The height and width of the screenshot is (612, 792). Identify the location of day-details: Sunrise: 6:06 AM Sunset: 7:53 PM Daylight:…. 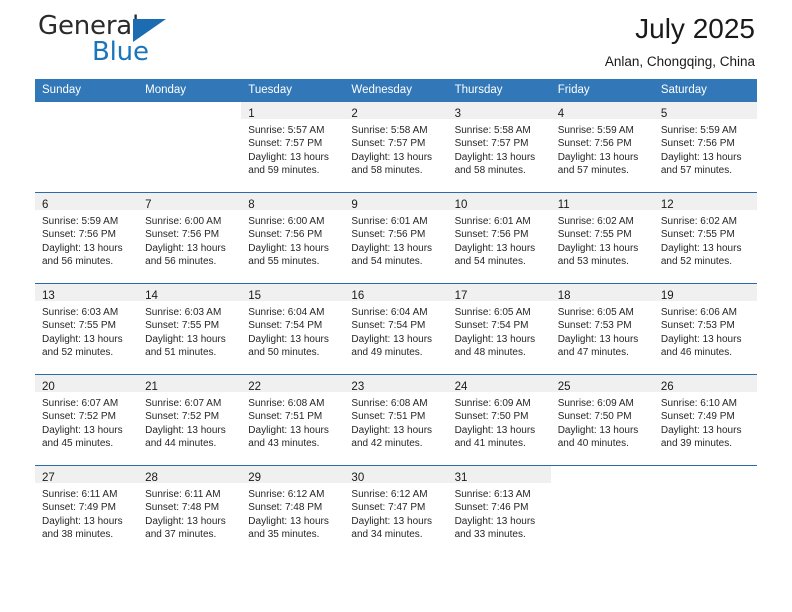
(705, 330).